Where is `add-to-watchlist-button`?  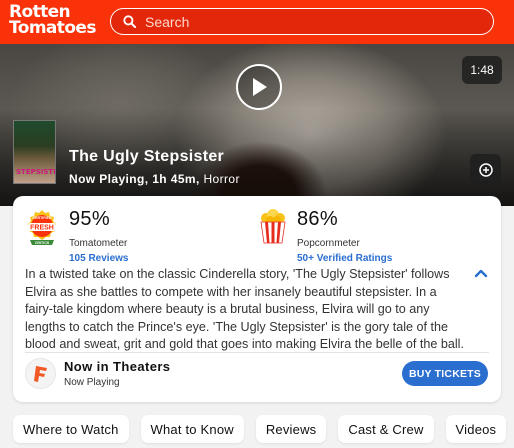 add-to-watchlist-button is located at coordinates (485, 169).